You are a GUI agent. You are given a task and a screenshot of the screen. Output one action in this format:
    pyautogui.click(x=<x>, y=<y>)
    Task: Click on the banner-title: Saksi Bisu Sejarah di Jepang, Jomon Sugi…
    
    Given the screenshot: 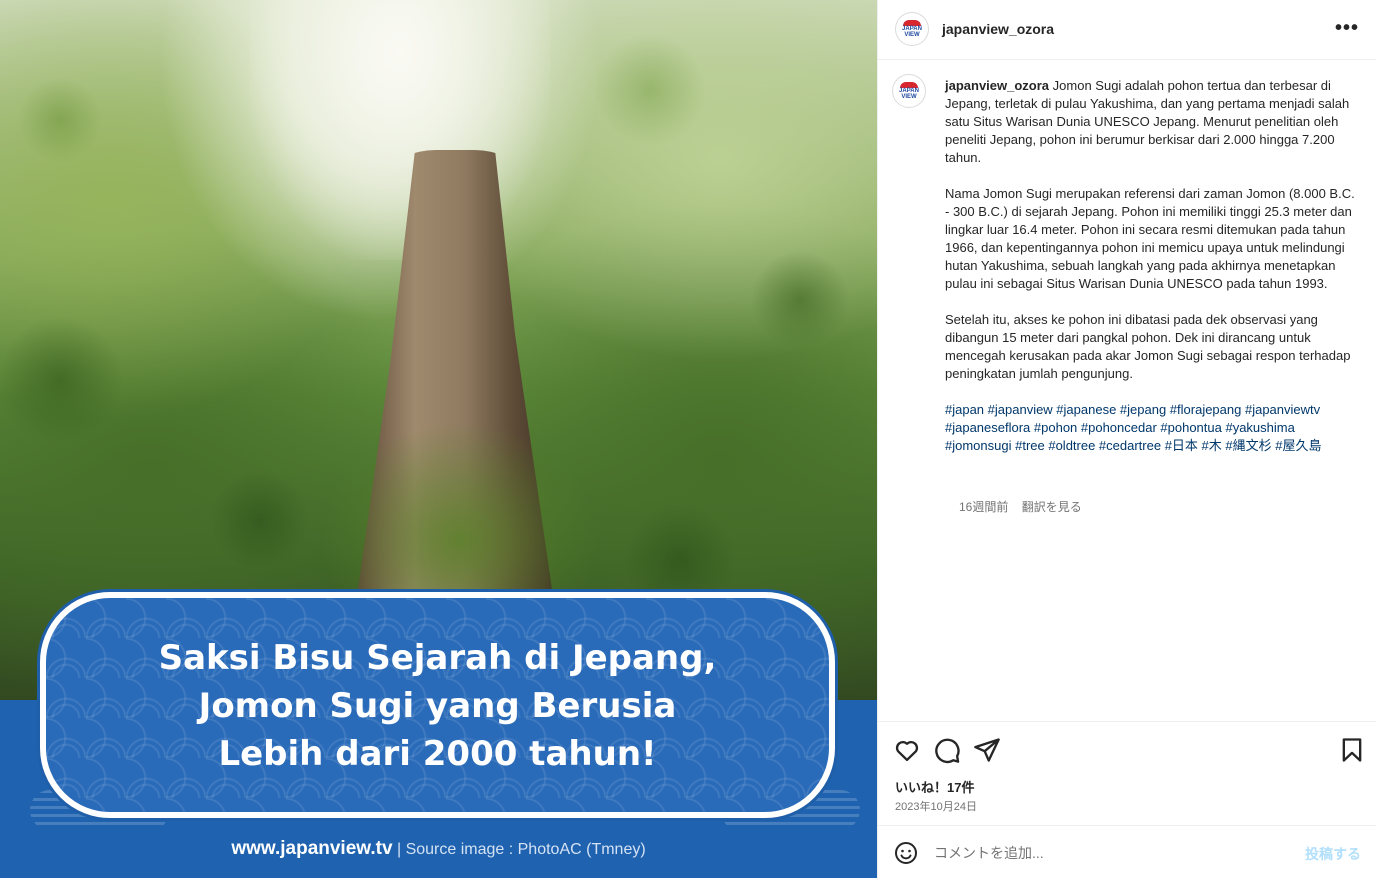 What is the action you would take?
    pyautogui.click(x=437, y=706)
    